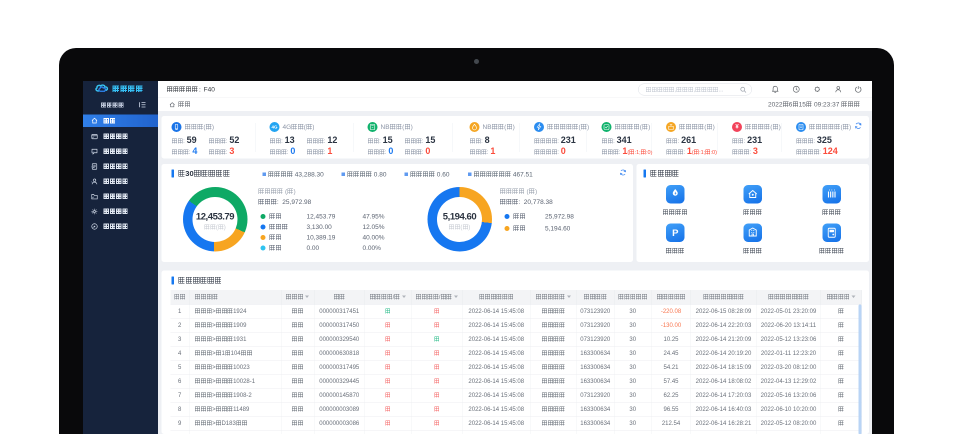 The height and width of the screenshot is (434, 954). What do you see at coordinates (675, 233) in the screenshot?
I see `svg-text: P` at bounding box center [675, 233].